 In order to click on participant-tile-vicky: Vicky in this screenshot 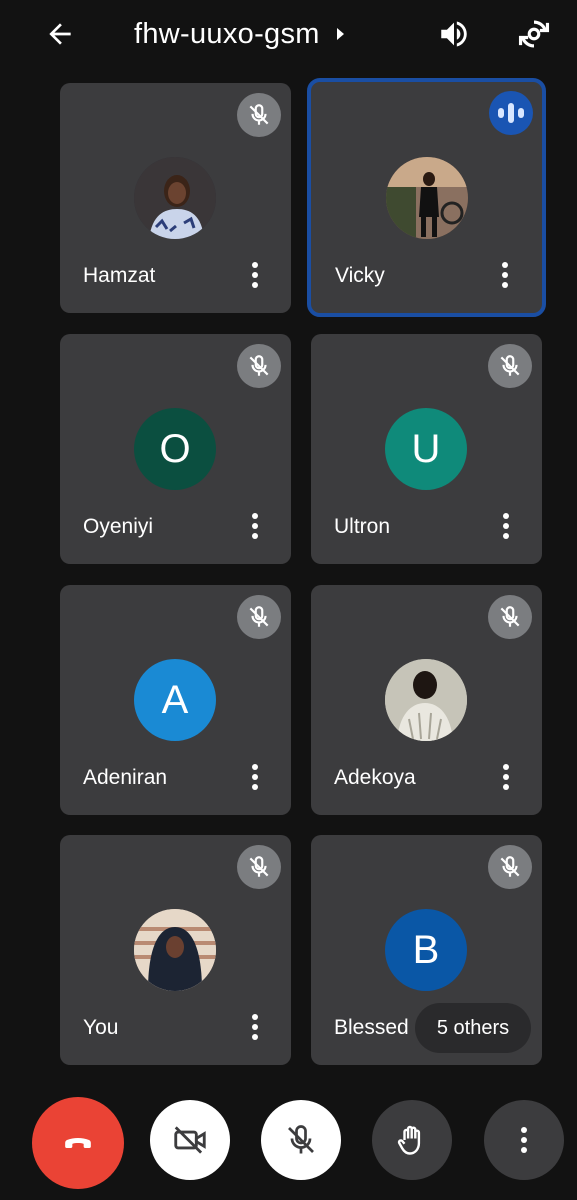, I will do `click(426, 197)`.